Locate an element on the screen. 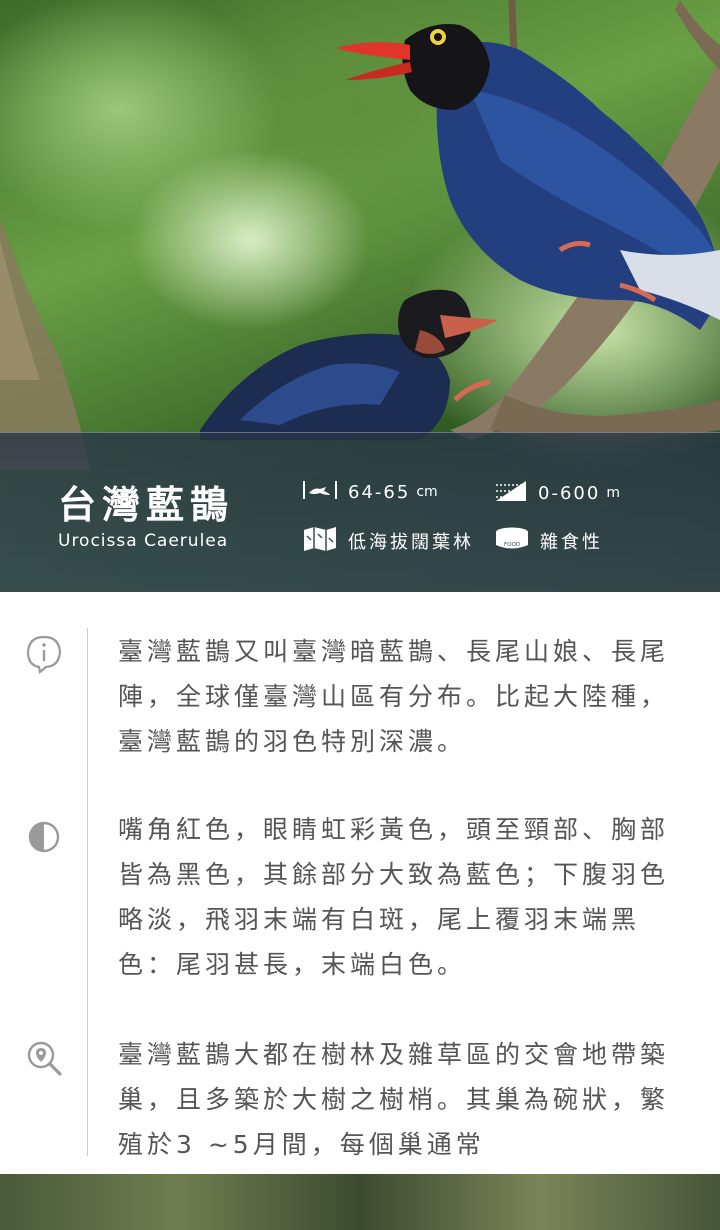 This screenshot has width=720, height=1230. appearance-icon is located at coordinates (44, 843).